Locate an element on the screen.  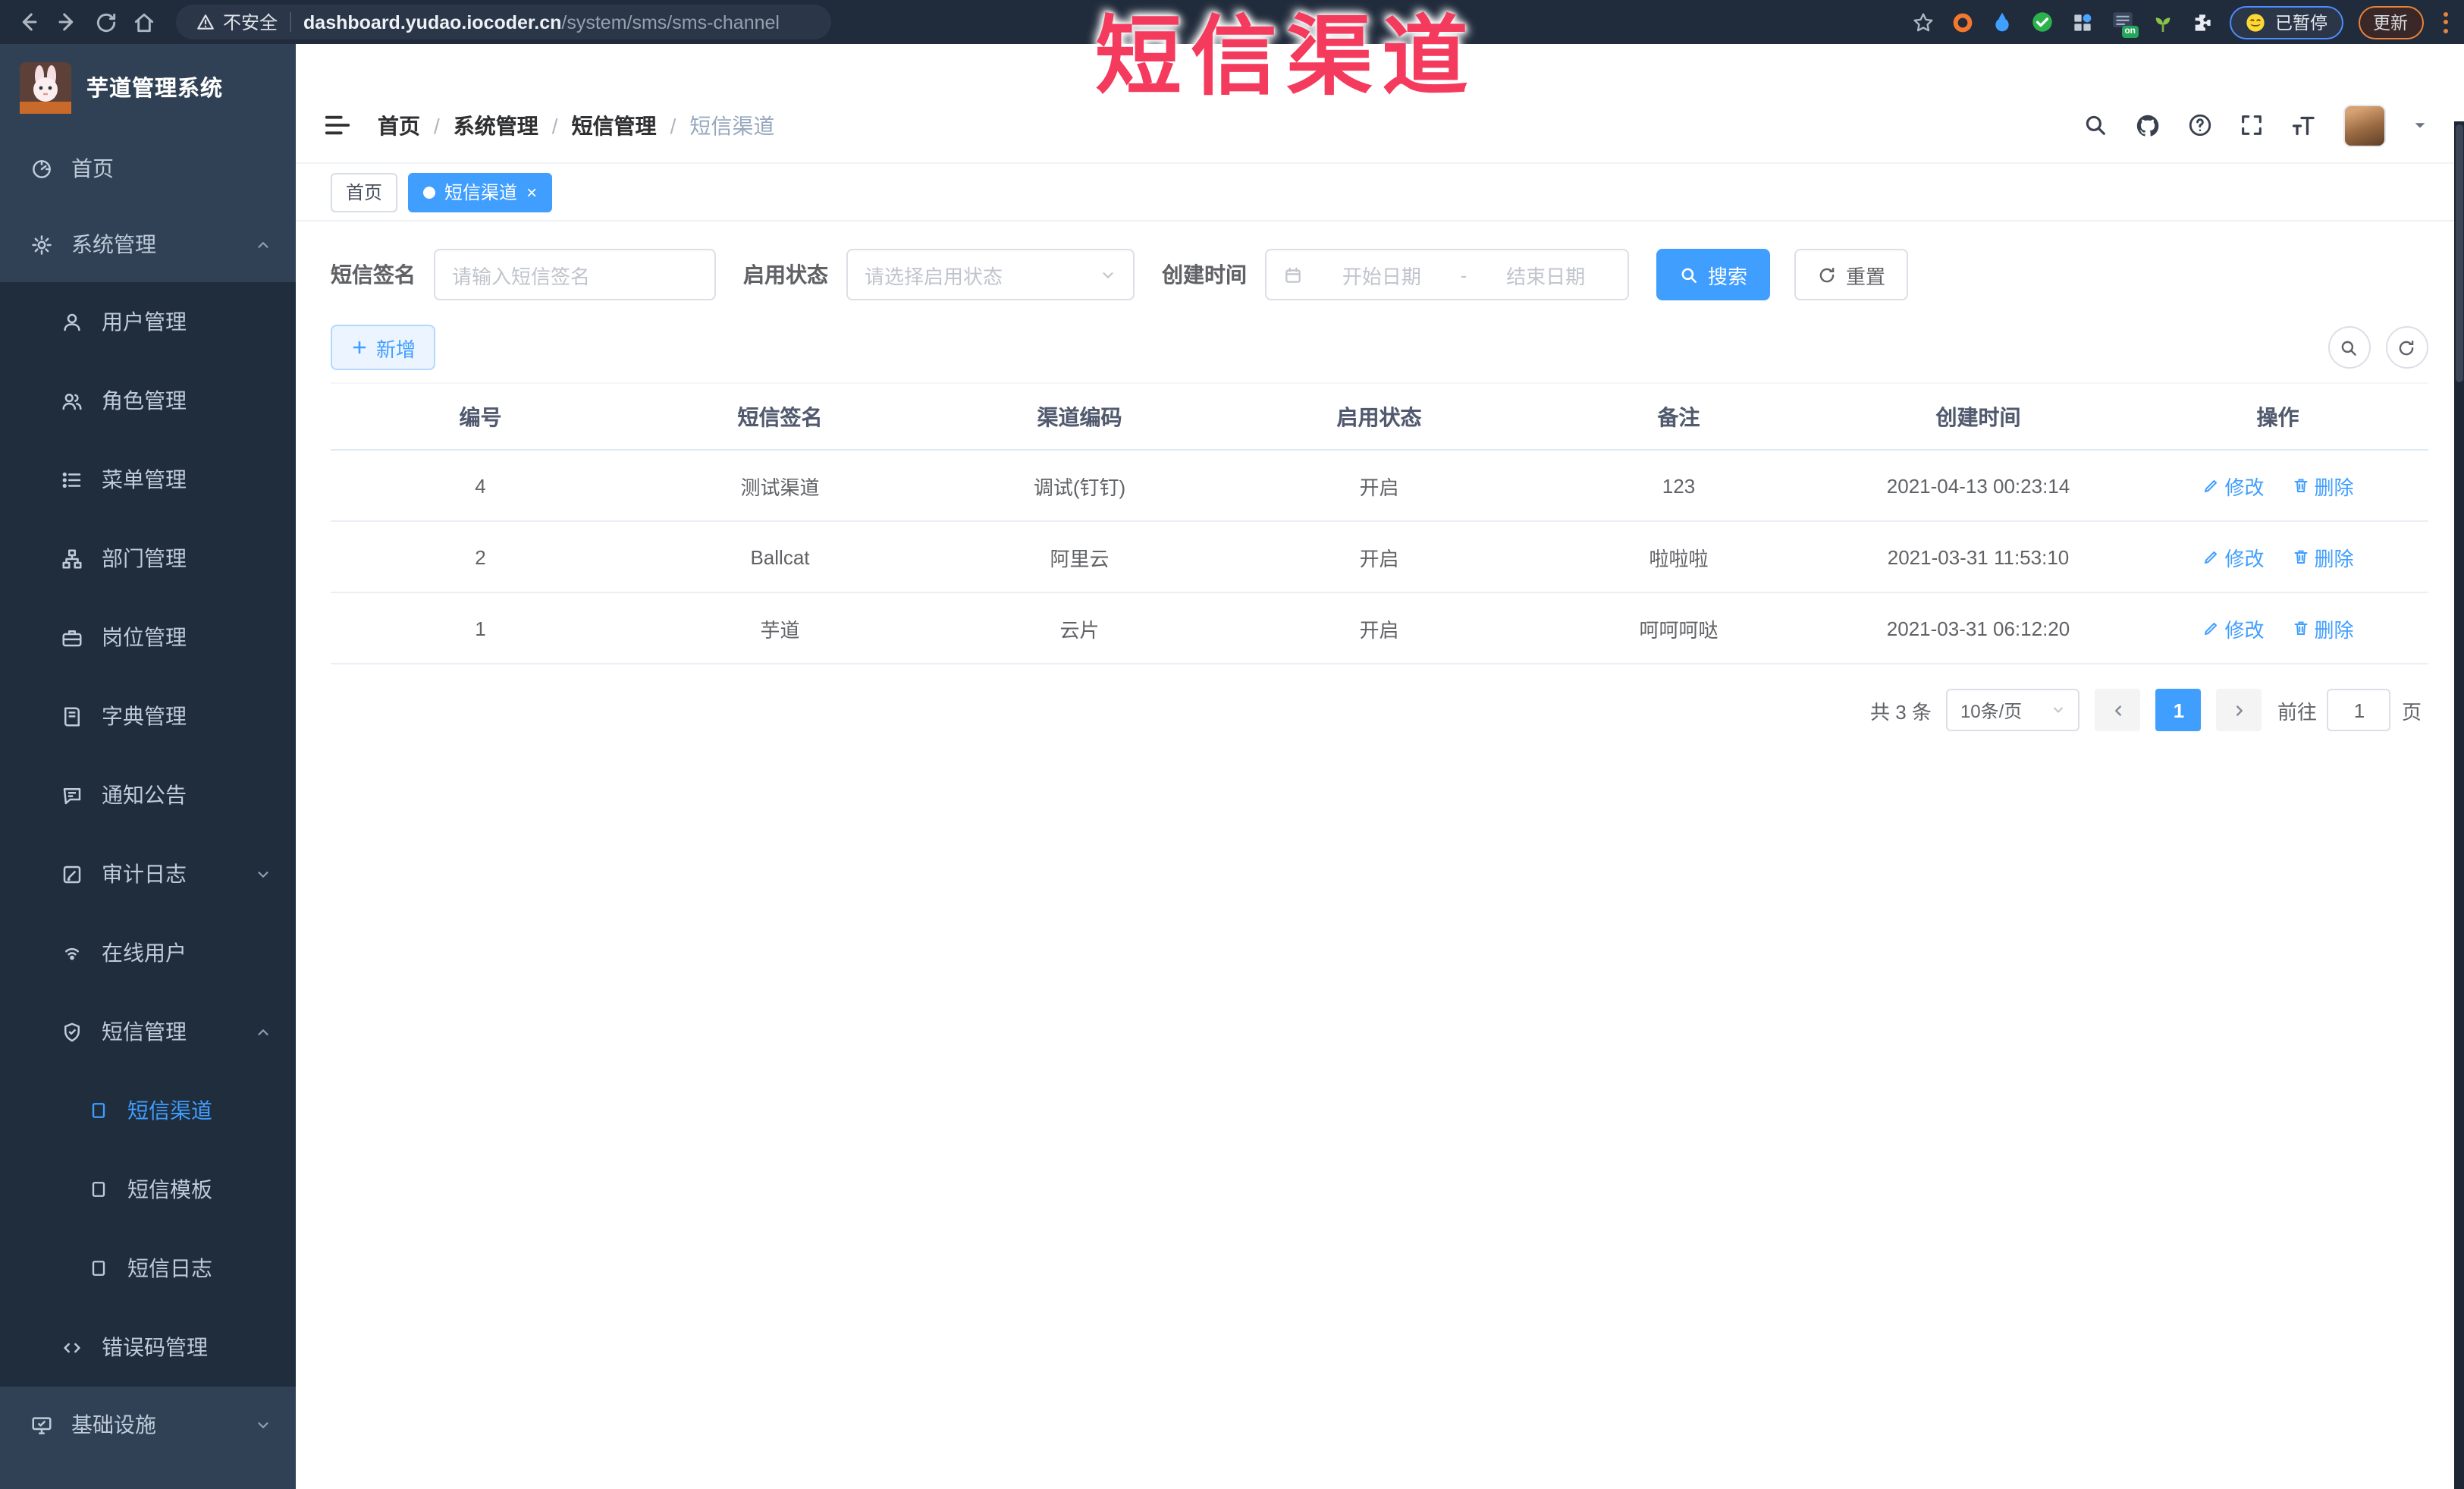
sidebar-item-depts: 部门管理 is located at coordinates (148, 558).